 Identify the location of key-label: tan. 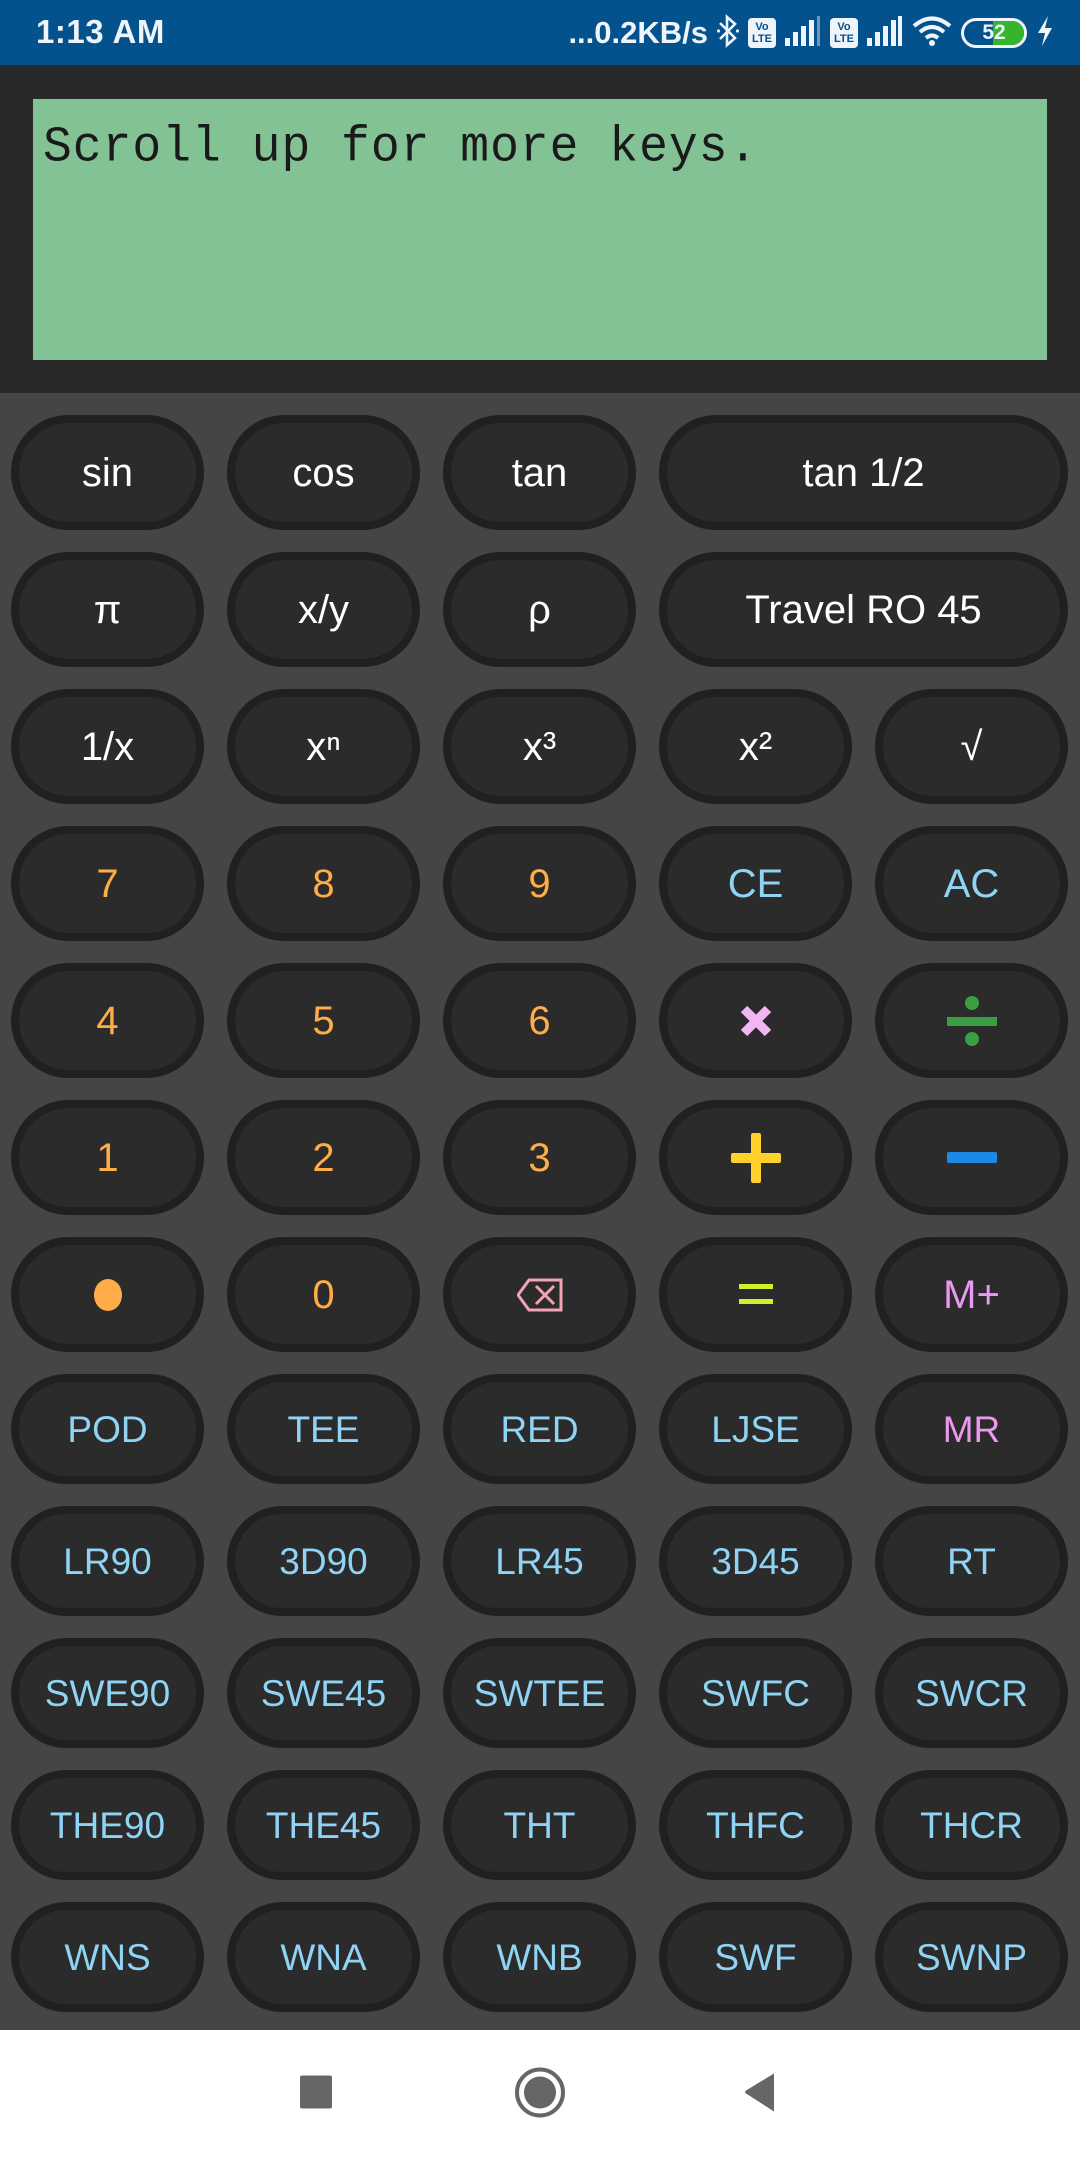
(539, 472).